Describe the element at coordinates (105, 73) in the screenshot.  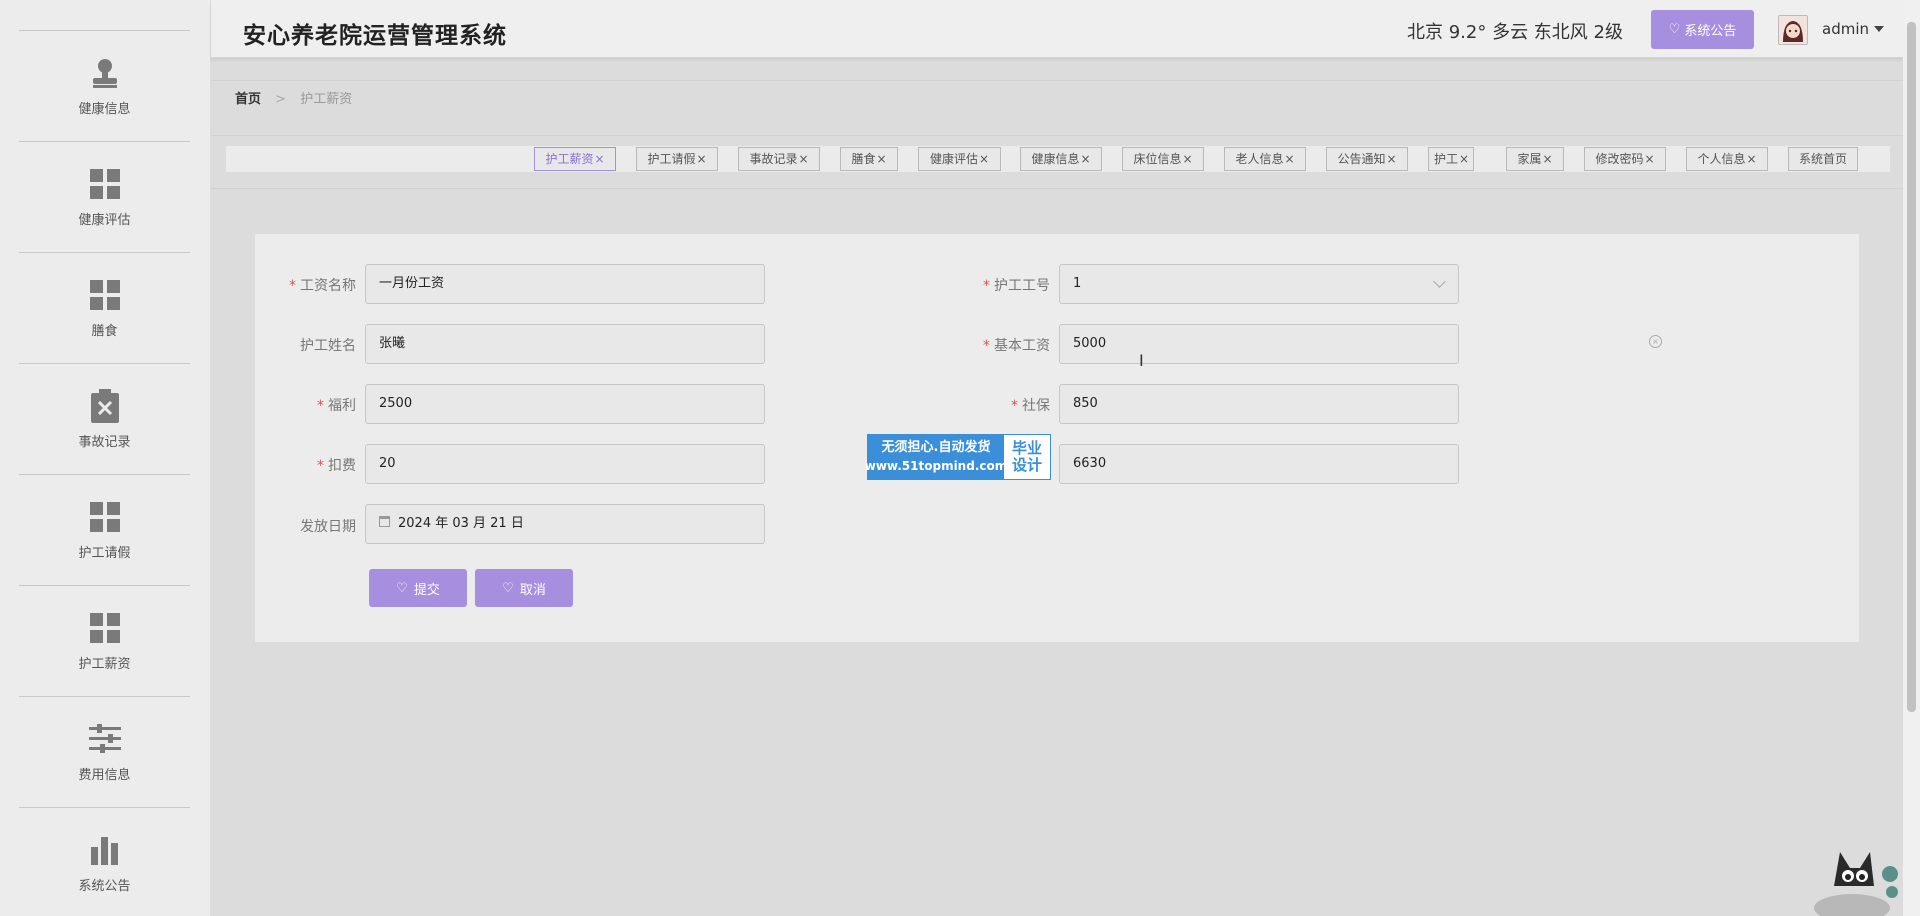
I see `user-icon` at that location.